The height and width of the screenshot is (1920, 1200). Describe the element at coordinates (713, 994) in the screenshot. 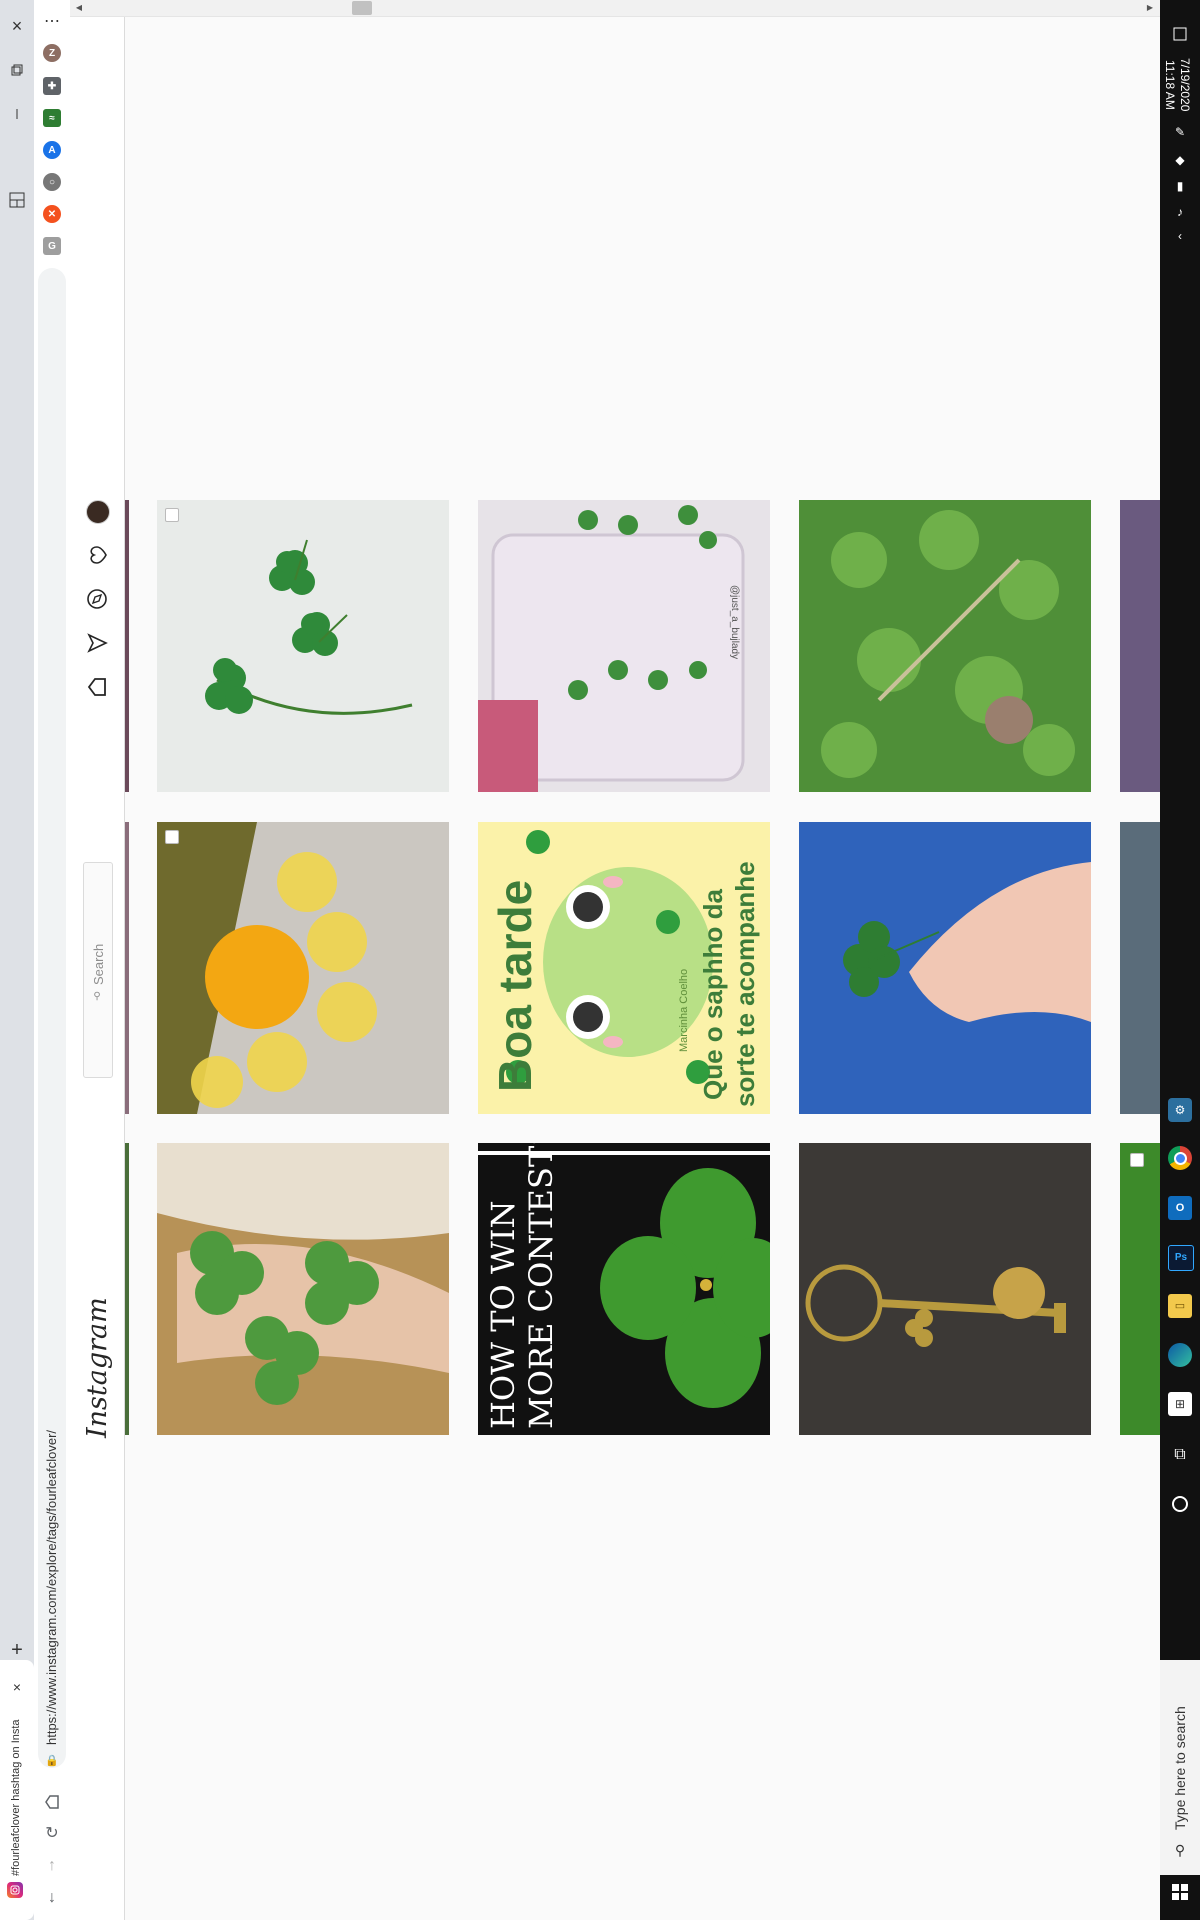

I see `frog-caption-2: Que o saphho da` at that location.